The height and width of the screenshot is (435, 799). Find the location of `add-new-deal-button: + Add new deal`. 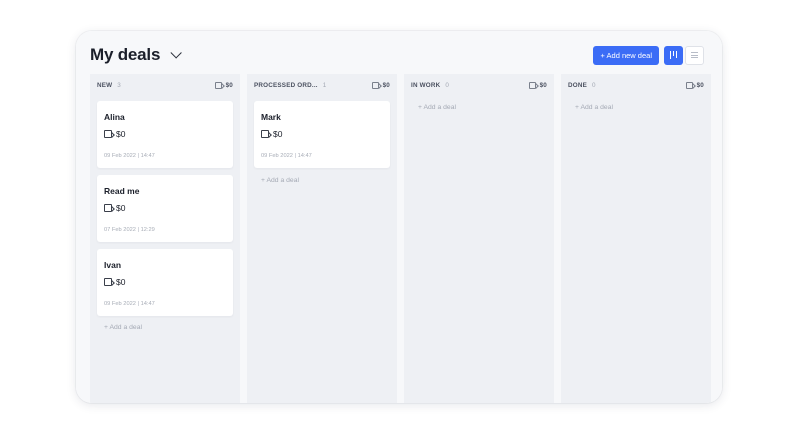

add-new-deal-button: + Add new deal is located at coordinates (626, 55).